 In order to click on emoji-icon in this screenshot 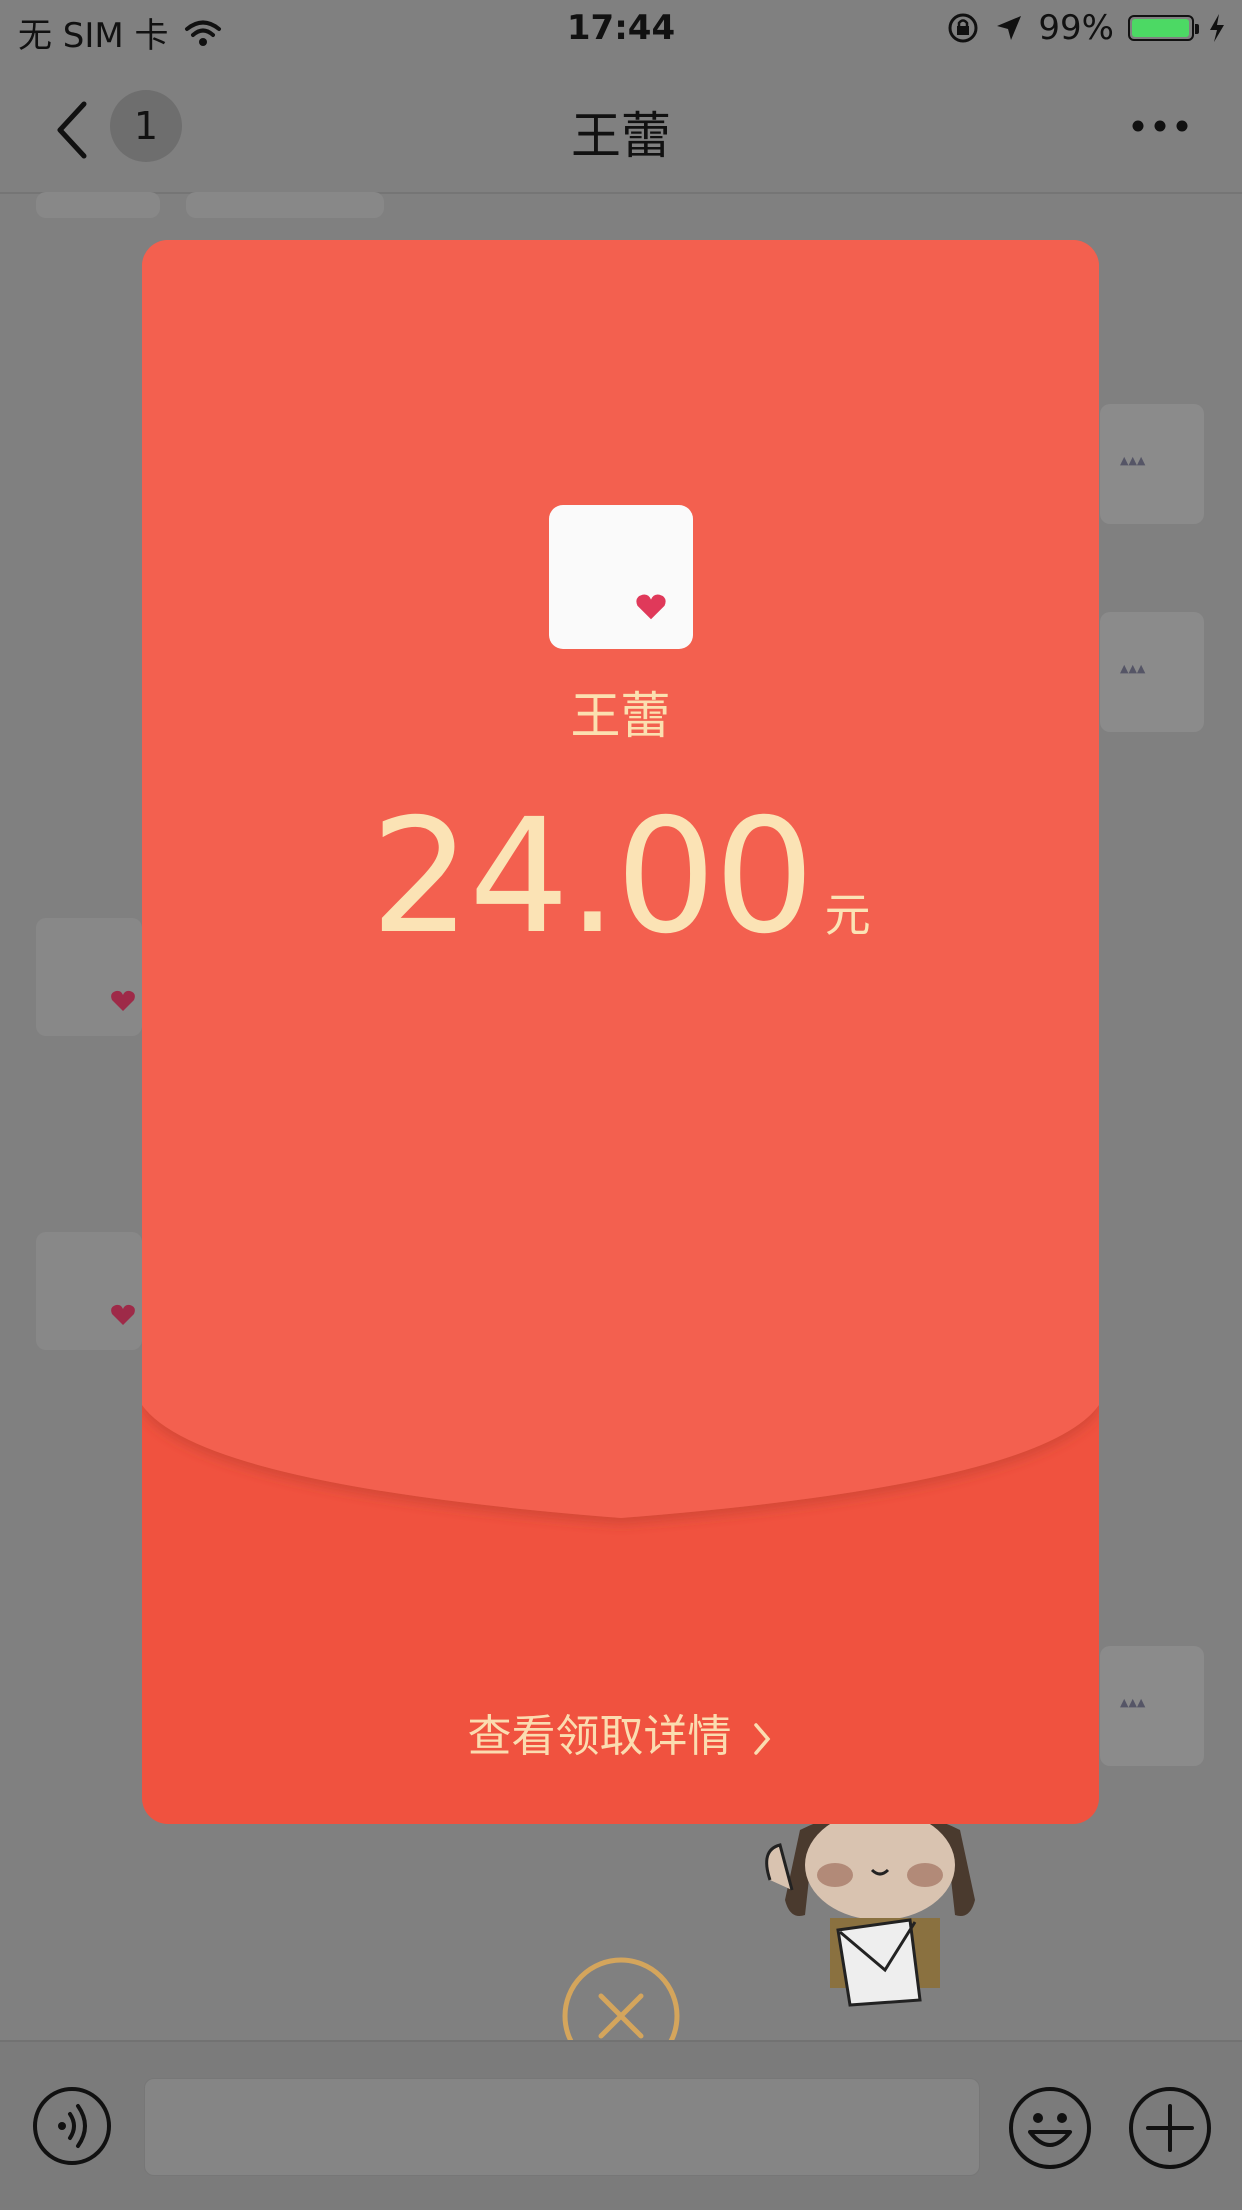, I will do `click(1050, 2128)`.